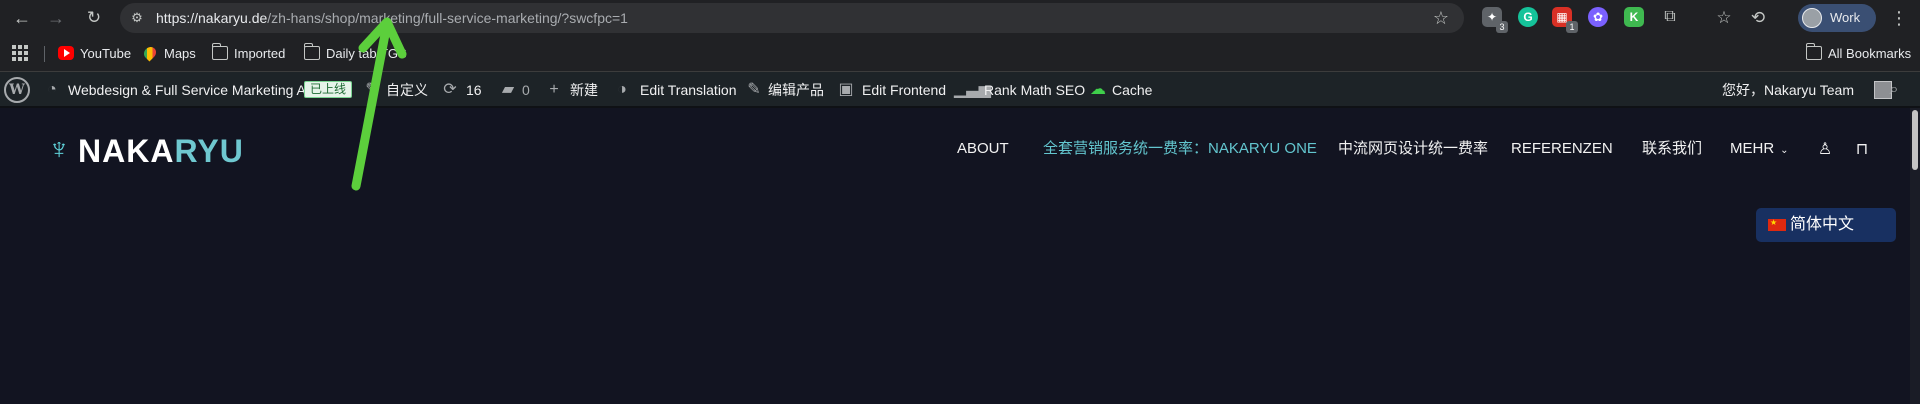 The width and height of the screenshot is (1920, 404). What do you see at coordinates (972, 89) in the screenshot?
I see `rank-math-icon: ▁▃▅` at bounding box center [972, 89].